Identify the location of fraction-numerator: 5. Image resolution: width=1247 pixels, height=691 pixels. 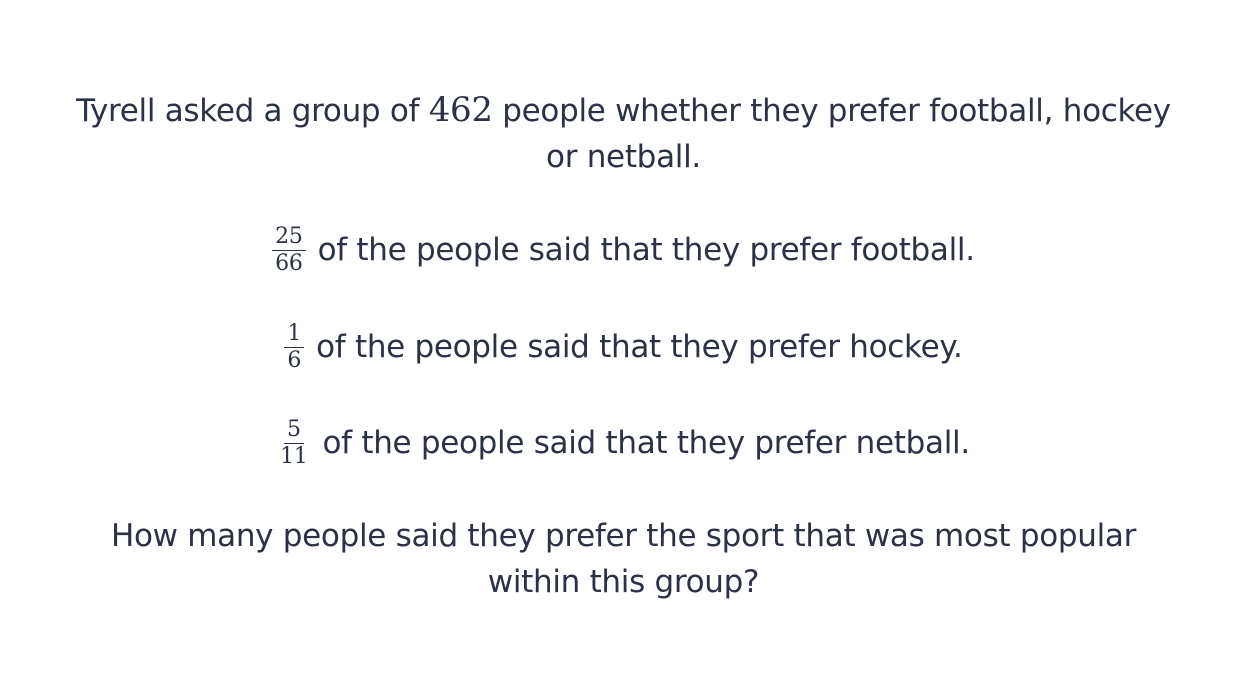
(293, 430).